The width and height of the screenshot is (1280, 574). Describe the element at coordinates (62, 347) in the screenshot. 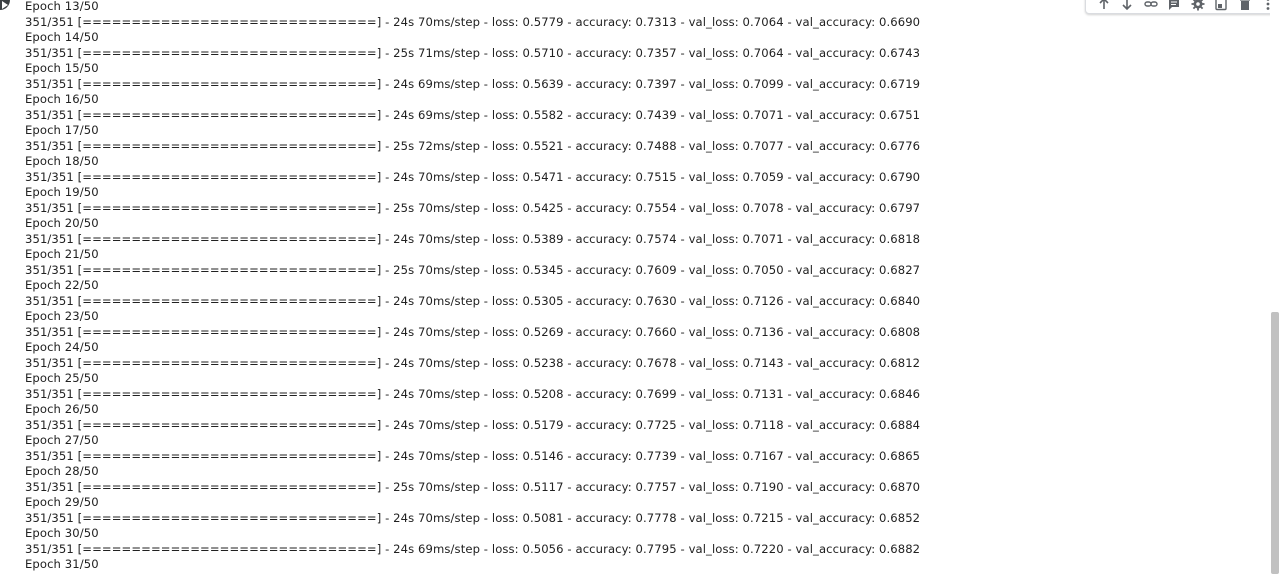

I see `epoch-line: Epoch 24/50` at that location.